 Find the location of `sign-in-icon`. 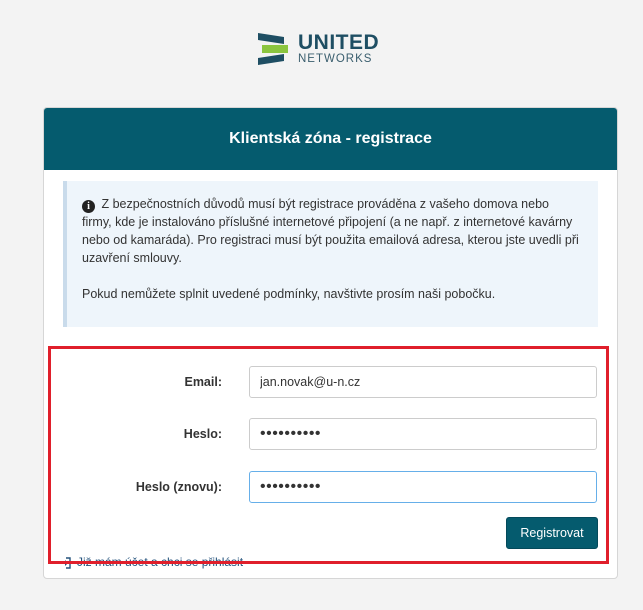

sign-in-icon is located at coordinates (65, 563).